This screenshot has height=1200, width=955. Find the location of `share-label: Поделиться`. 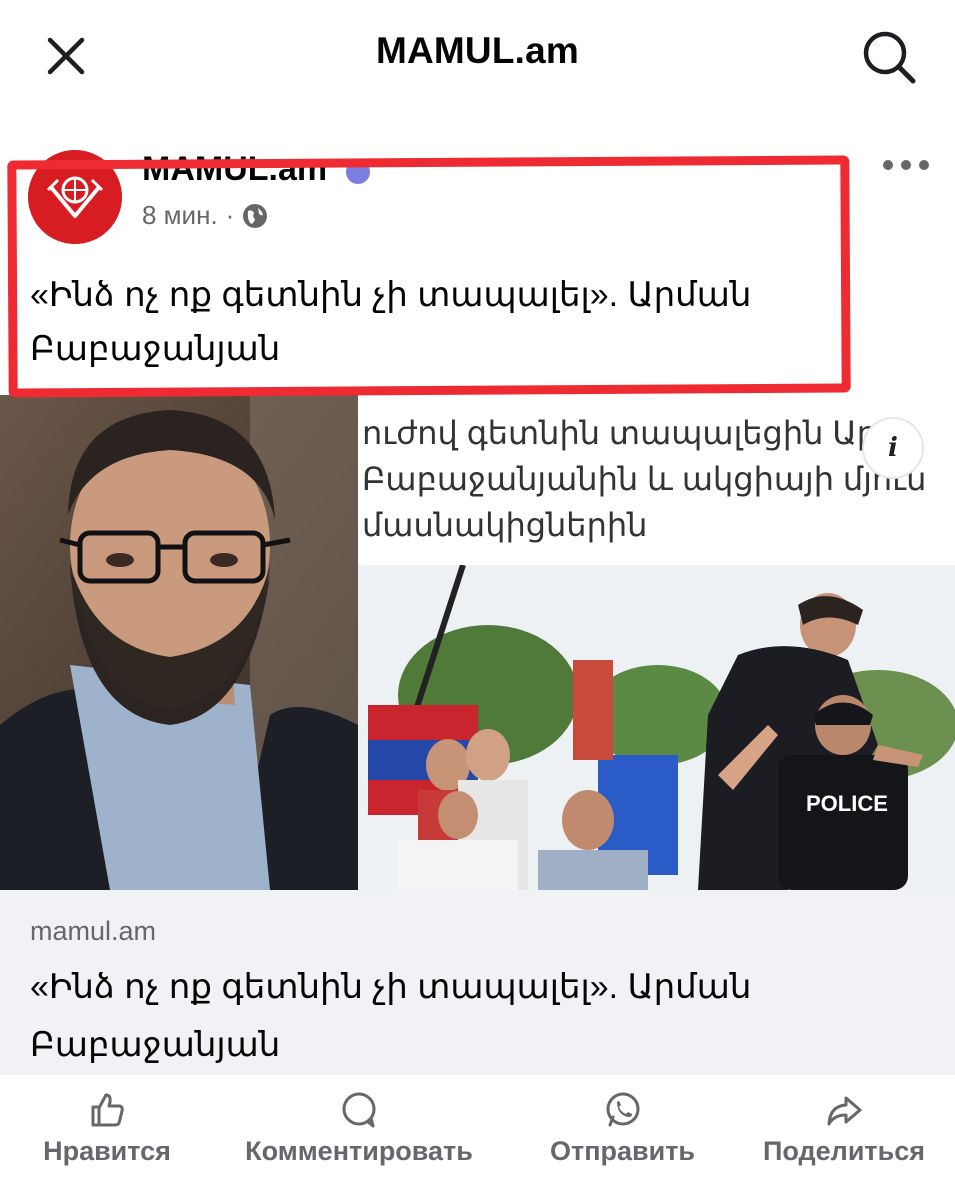

share-label: Поделиться is located at coordinates (844, 1151).